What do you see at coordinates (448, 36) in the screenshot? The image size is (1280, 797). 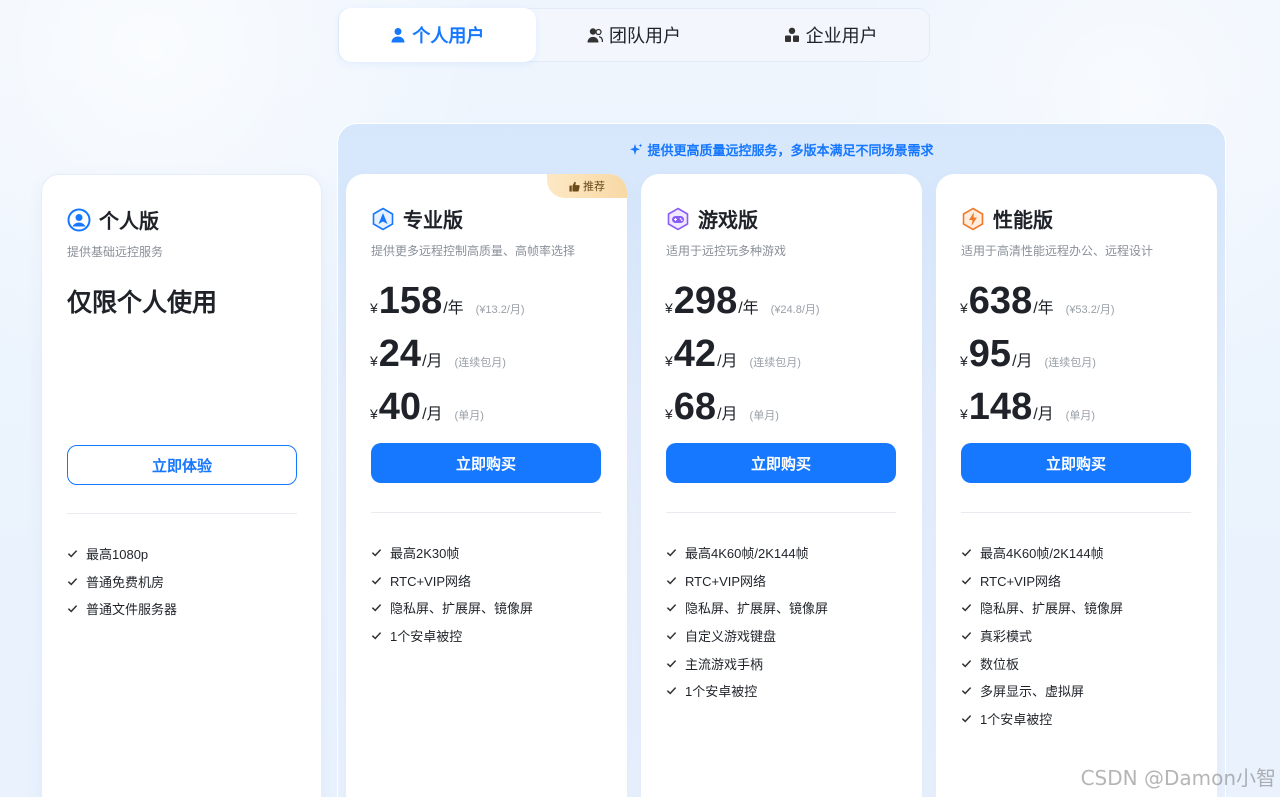 I see `tab-label: 个人用户` at bounding box center [448, 36].